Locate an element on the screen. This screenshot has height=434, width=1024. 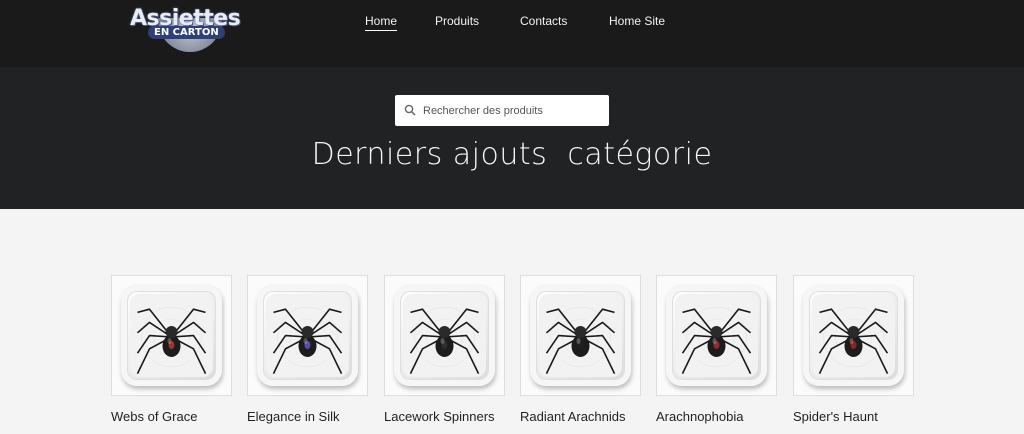
search-box is located at coordinates (502, 110).